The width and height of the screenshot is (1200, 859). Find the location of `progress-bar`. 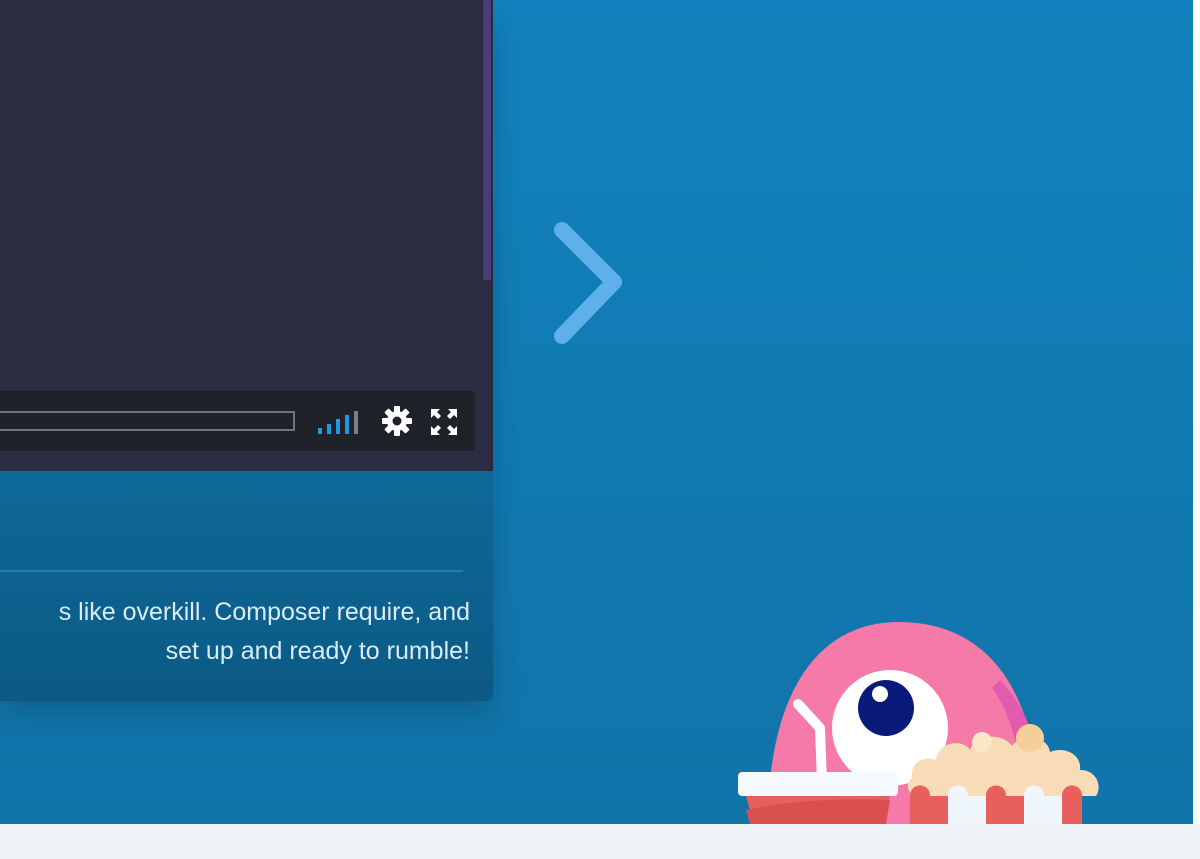

progress-bar is located at coordinates (147, 421).